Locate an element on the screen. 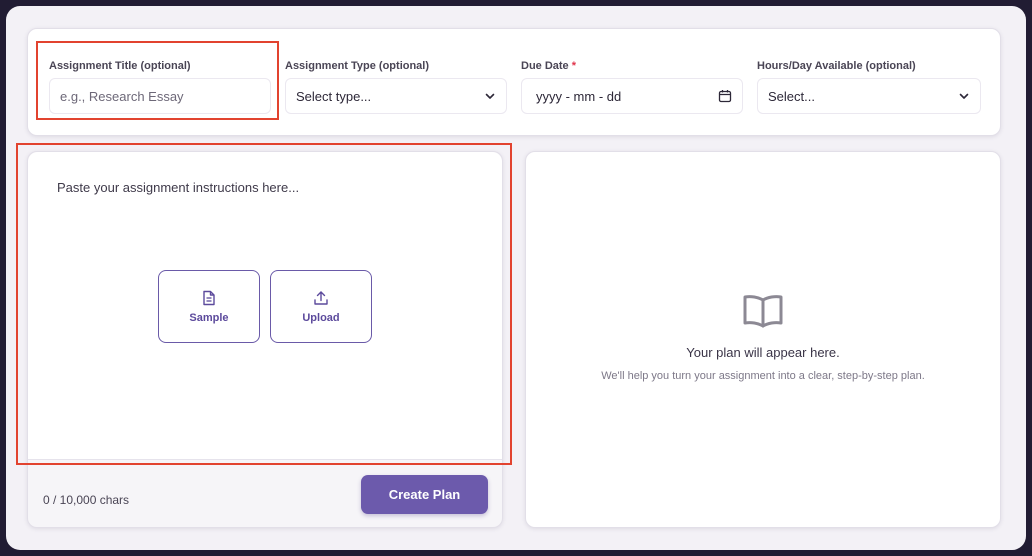  upload-button-label: Upload is located at coordinates (321, 317).